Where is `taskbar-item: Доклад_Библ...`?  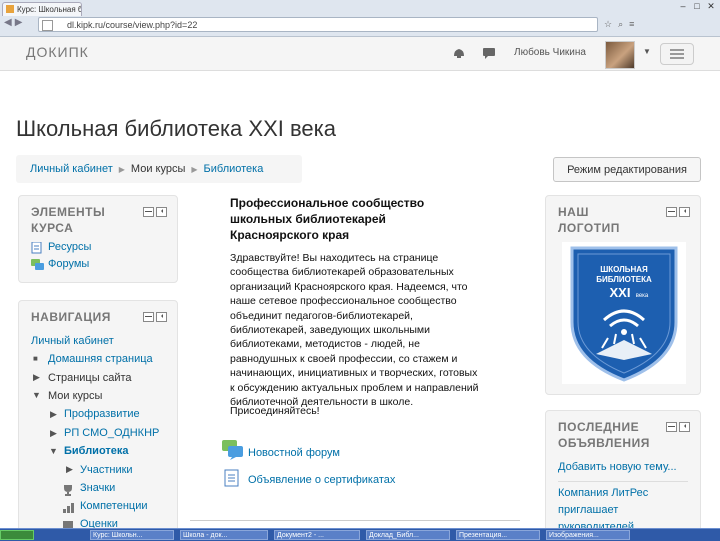 taskbar-item: Доклад_Библ... is located at coordinates (408, 535).